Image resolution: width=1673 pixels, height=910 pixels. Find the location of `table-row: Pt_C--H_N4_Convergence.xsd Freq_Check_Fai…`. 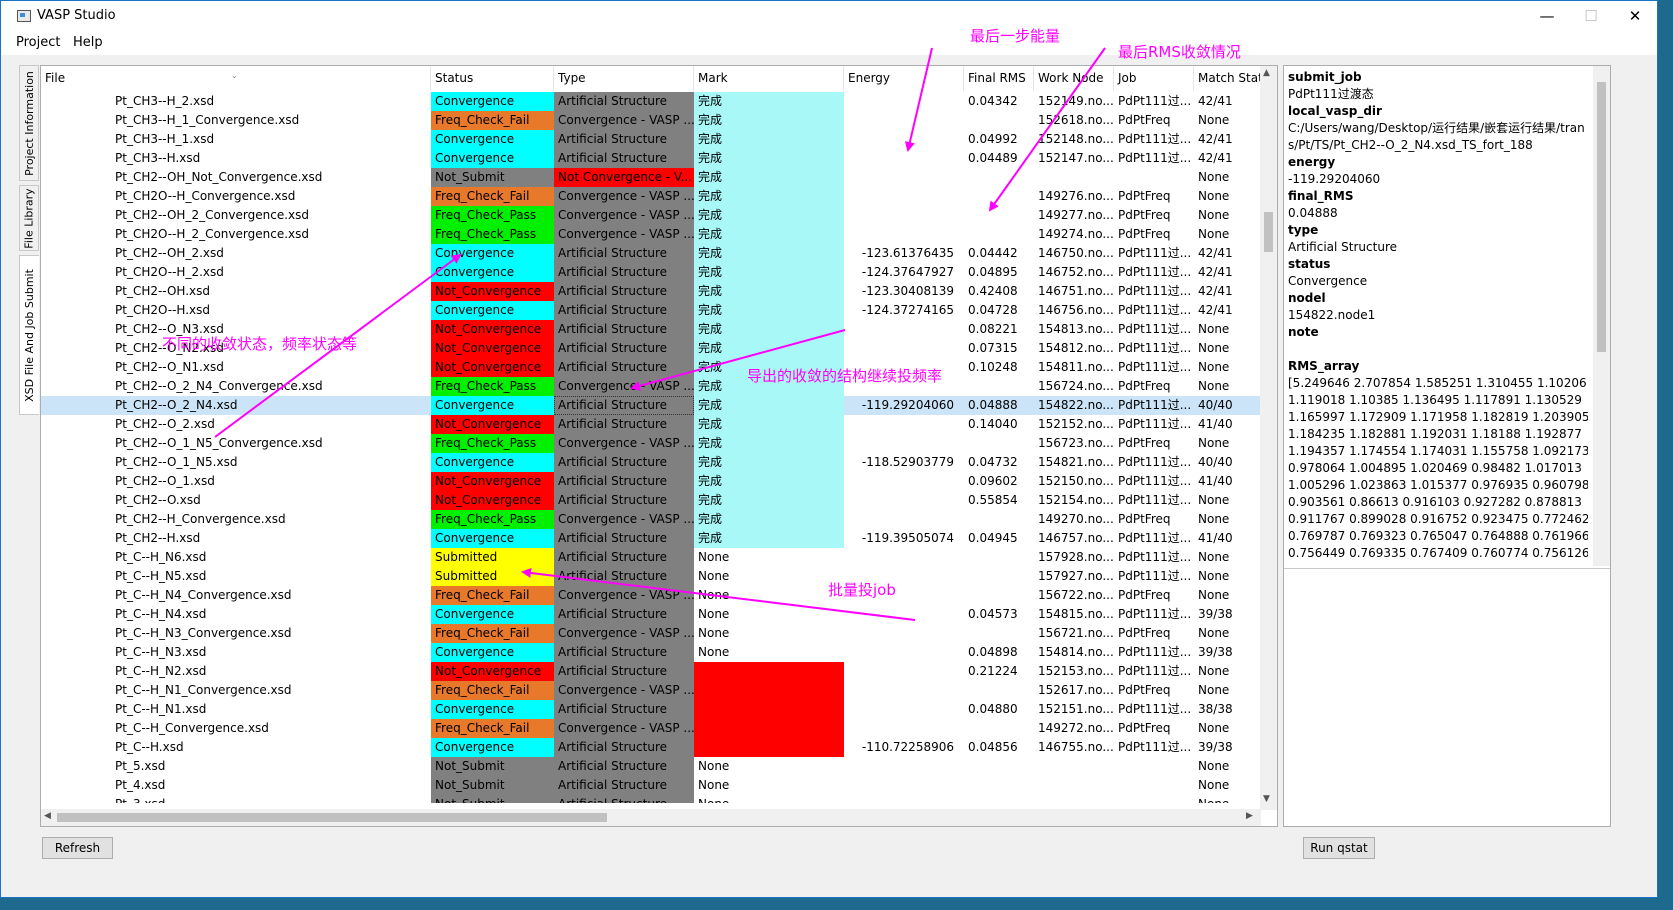

table-row: Pt_C--H_N4_Convergence.xsd Freq_Check_Fai… is located at coordinates (651, 595).